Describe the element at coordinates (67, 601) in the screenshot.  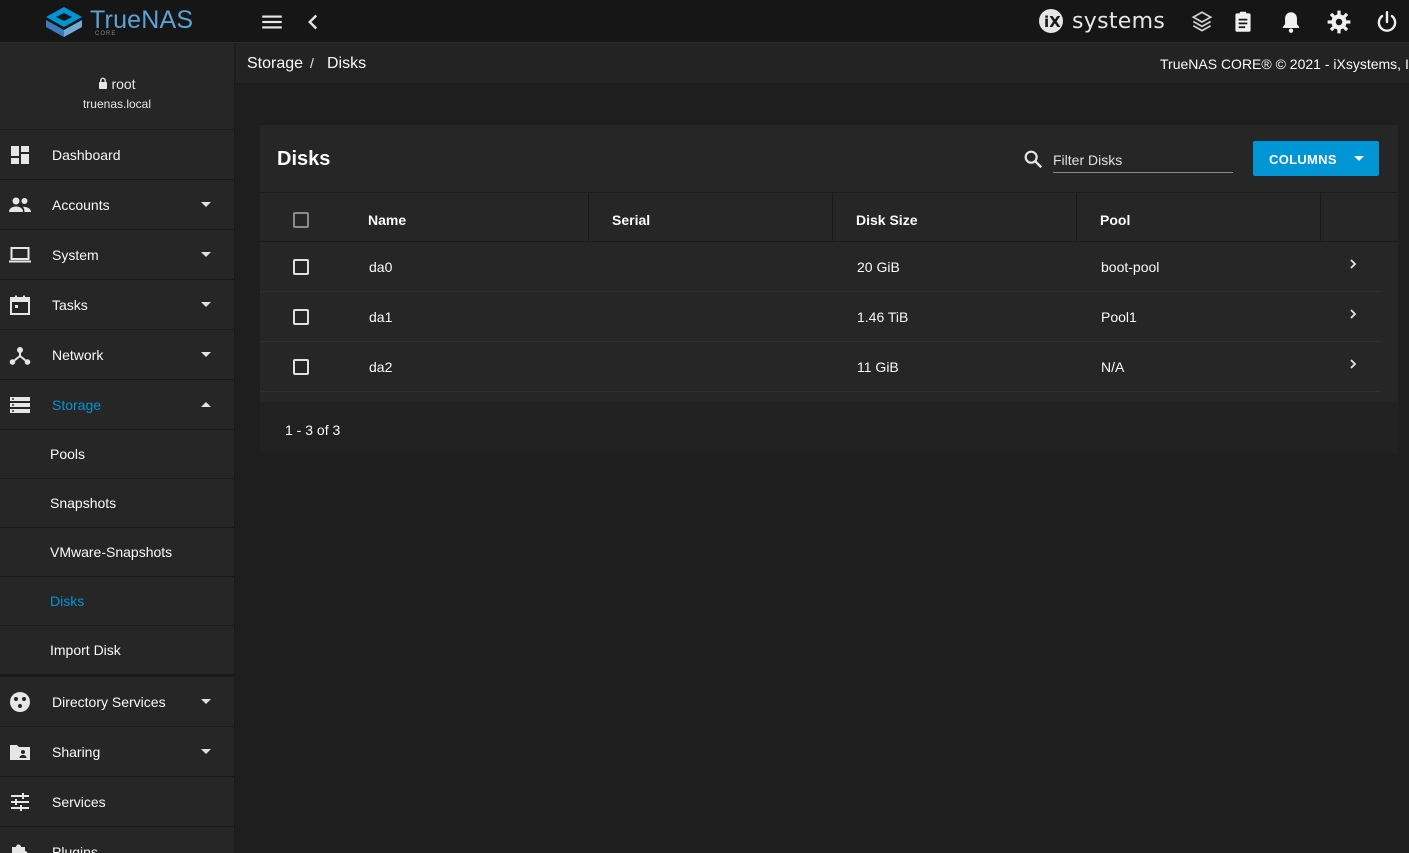
I see `sidebar-subitem-label: Disks` at that location.